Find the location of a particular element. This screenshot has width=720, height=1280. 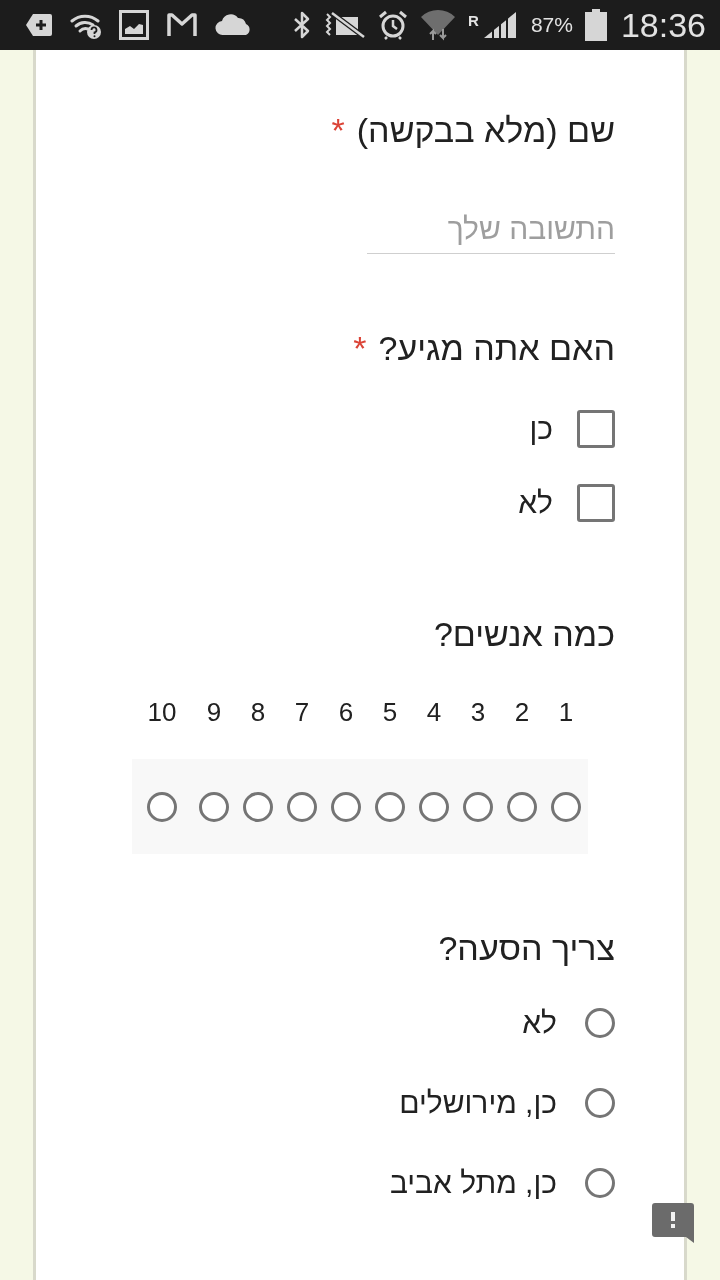

question-title: צריך הסעה? is located at coordinates (526, 948).